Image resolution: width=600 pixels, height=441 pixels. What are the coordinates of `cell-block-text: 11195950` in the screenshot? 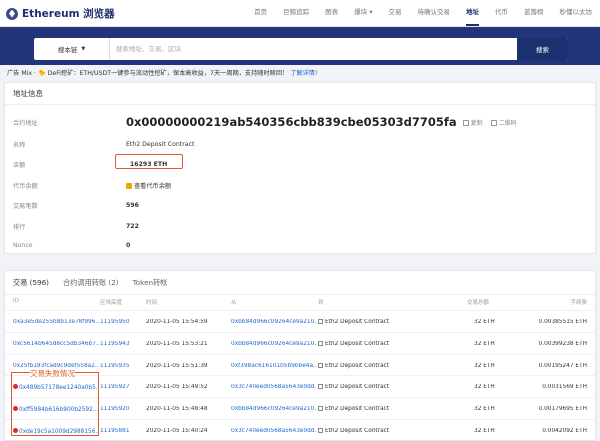 It's located at (115, 322).